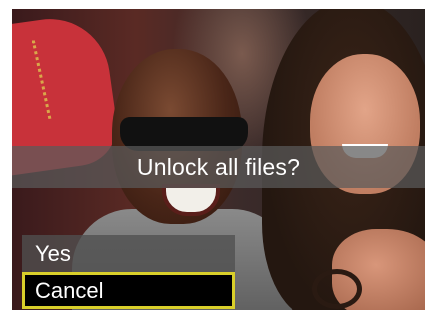  I want to click on confirm-menu: Yes Cancel, so click(128, 272).